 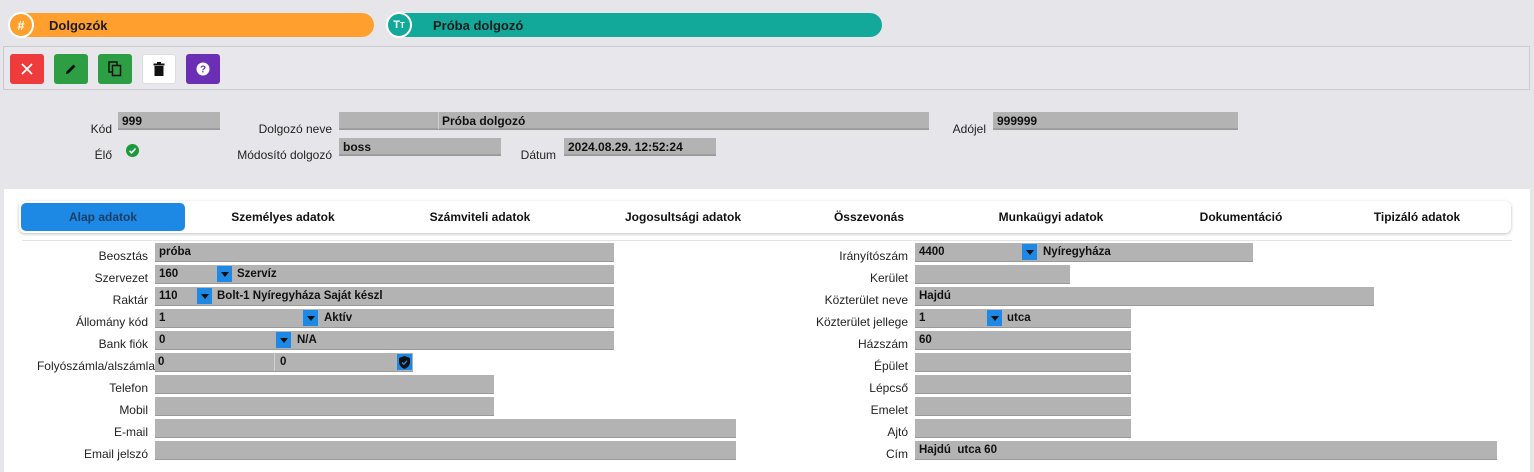 What do you see at coordinates (384, 318) in the screenshot?
I see `allomany-field: 1 Aktív` at bounding box center [384, 318].